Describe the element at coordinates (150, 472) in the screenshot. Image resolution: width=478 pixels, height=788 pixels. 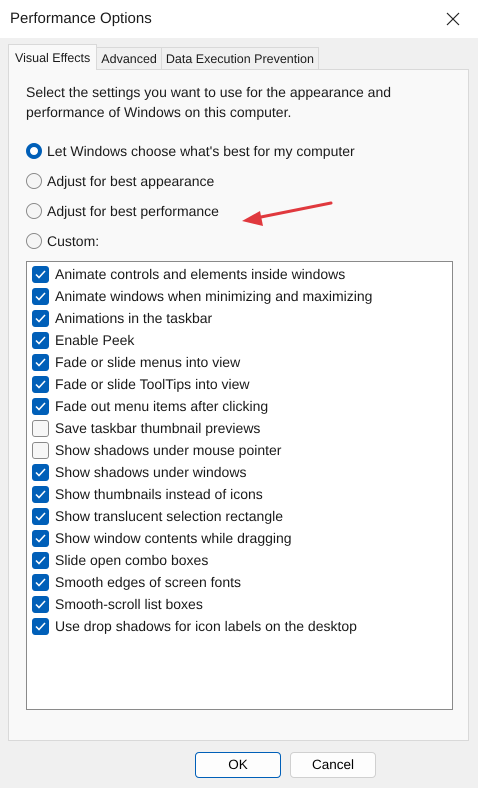
I see `checkbox-label: Show shadows under windows` at that location.